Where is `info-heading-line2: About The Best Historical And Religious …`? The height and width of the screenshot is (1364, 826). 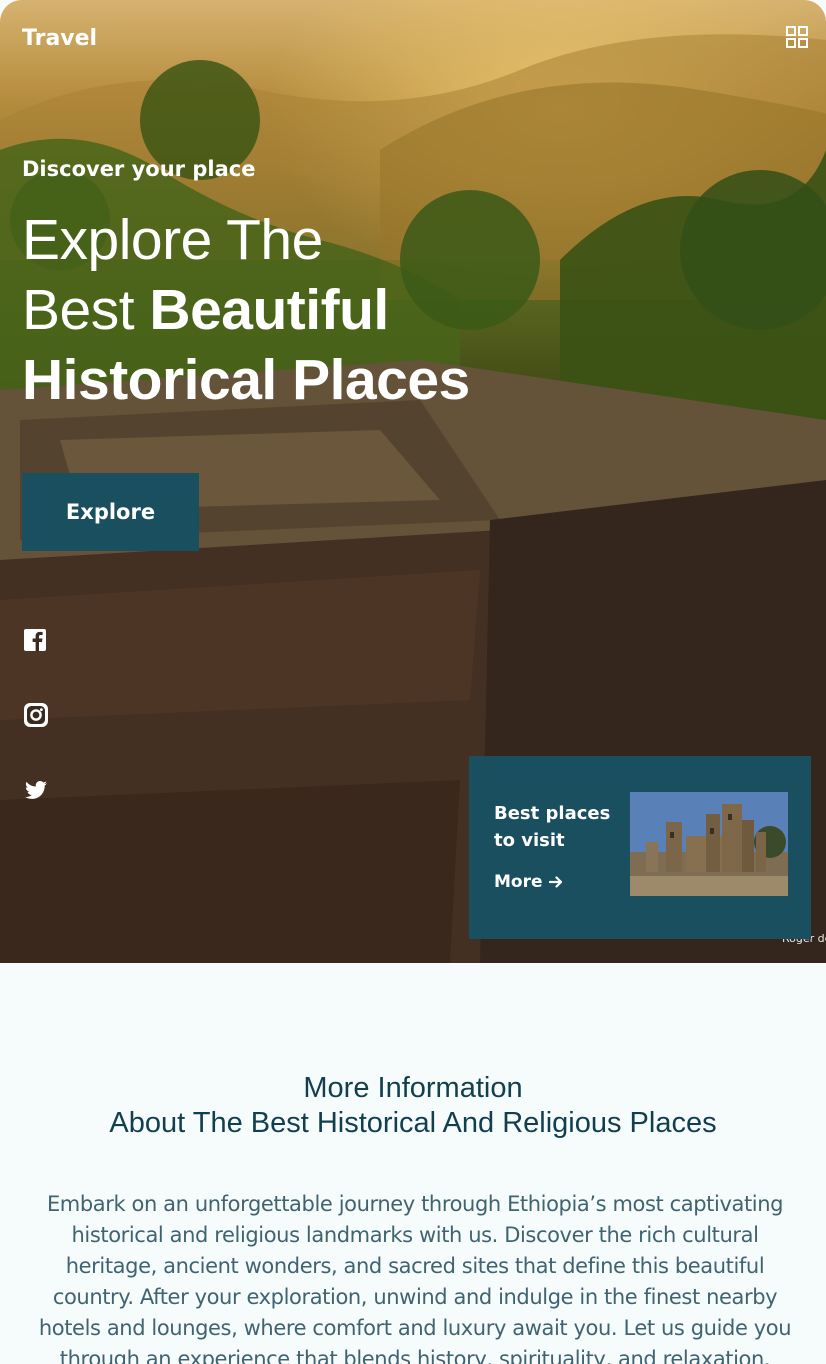
info-heading-line2: About The Best Historical And Religious … is located at coordinates (413, 1123).